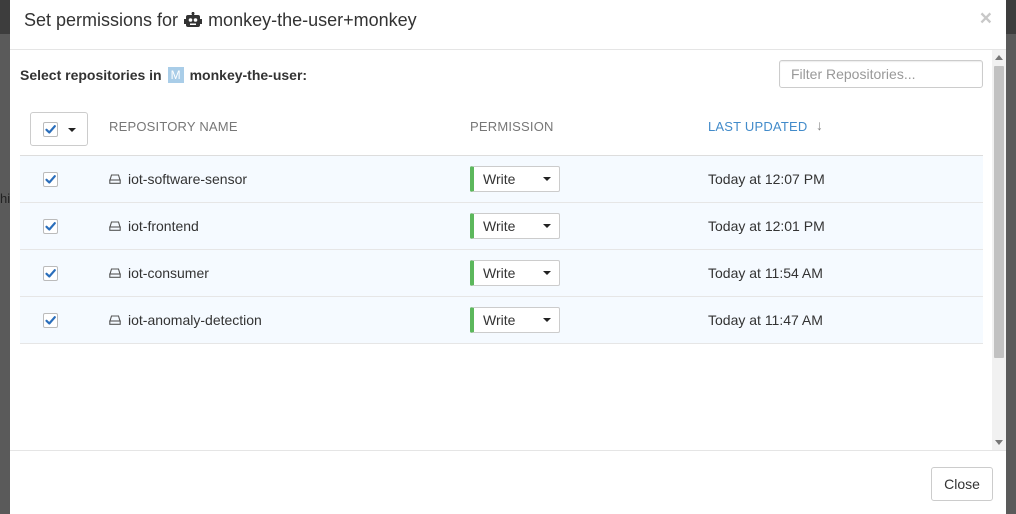 Image resolution: width=1016 pixels, height=514 pixels. I want to click on column-header-repository-name: REPOSITORY NAME, so click(173, 126).